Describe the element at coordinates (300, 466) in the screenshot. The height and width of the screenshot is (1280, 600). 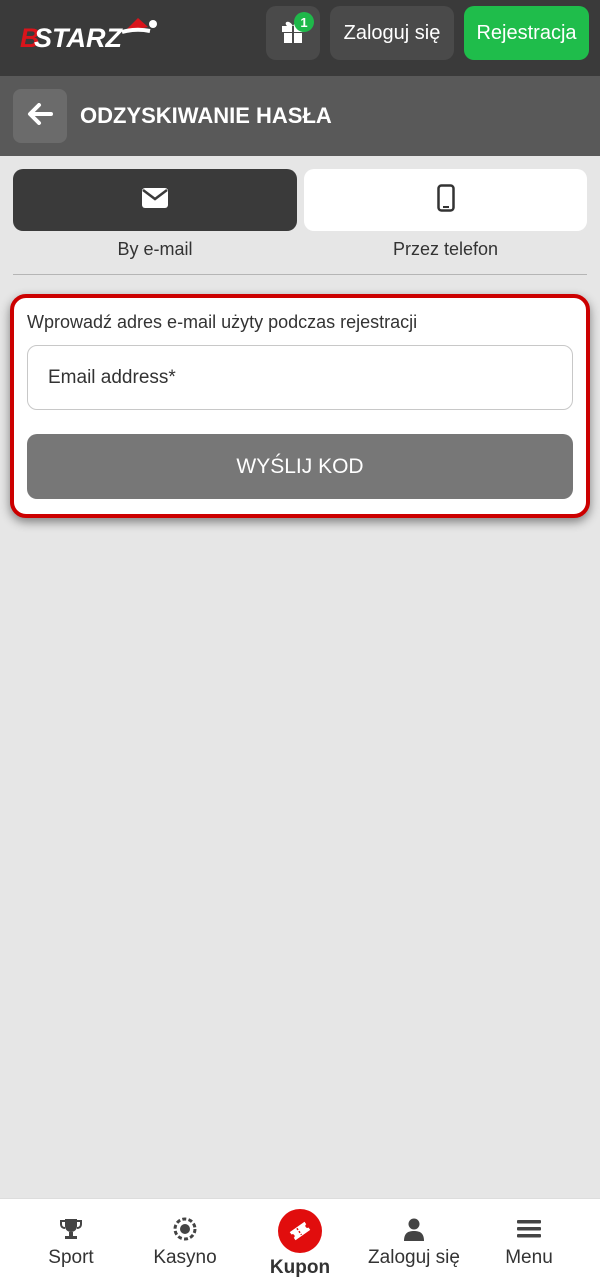
I see `send-code-button: WYŚLIJ KOD` at that location.